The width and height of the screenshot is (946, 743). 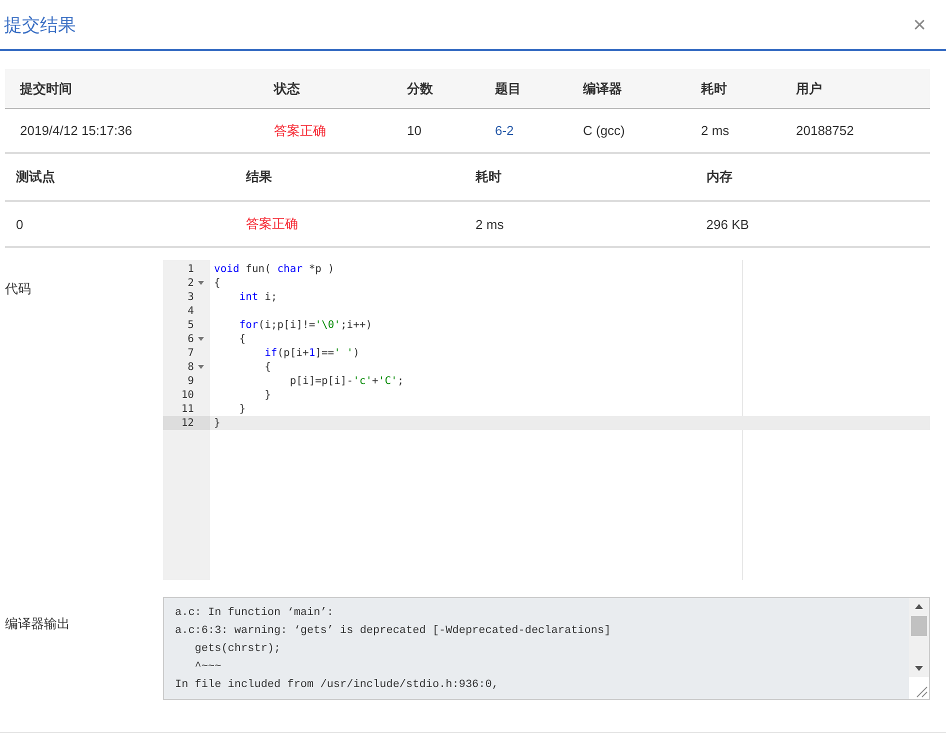 I want to click on table-cell-text: C (gcc), so click(x=604, y=130).